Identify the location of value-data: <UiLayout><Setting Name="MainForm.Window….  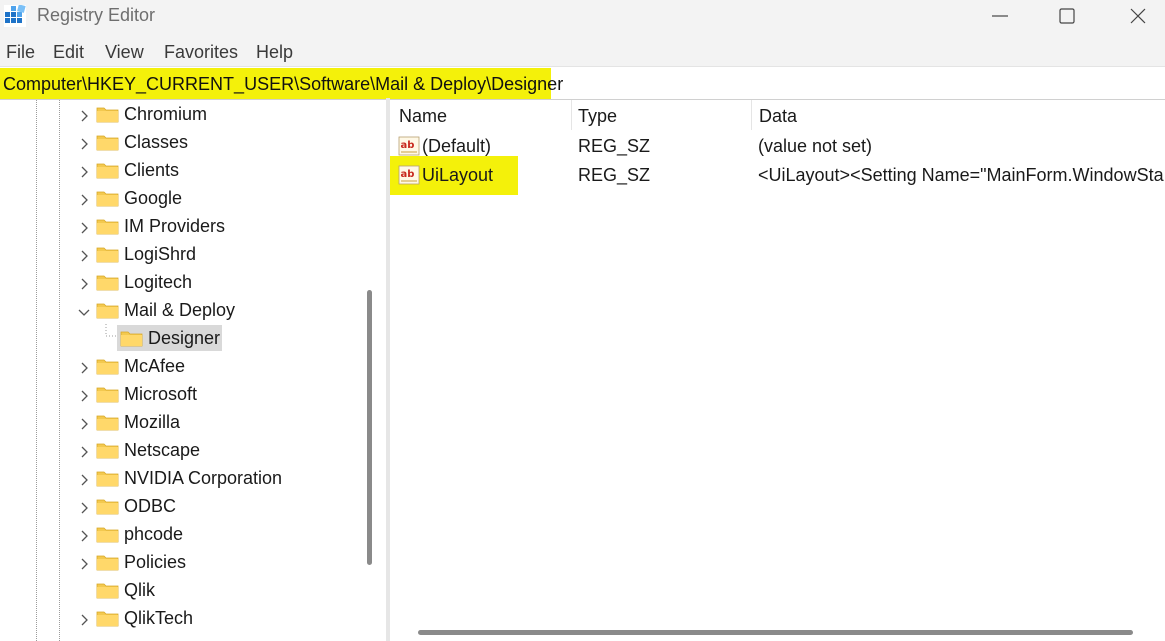
(961, 175).